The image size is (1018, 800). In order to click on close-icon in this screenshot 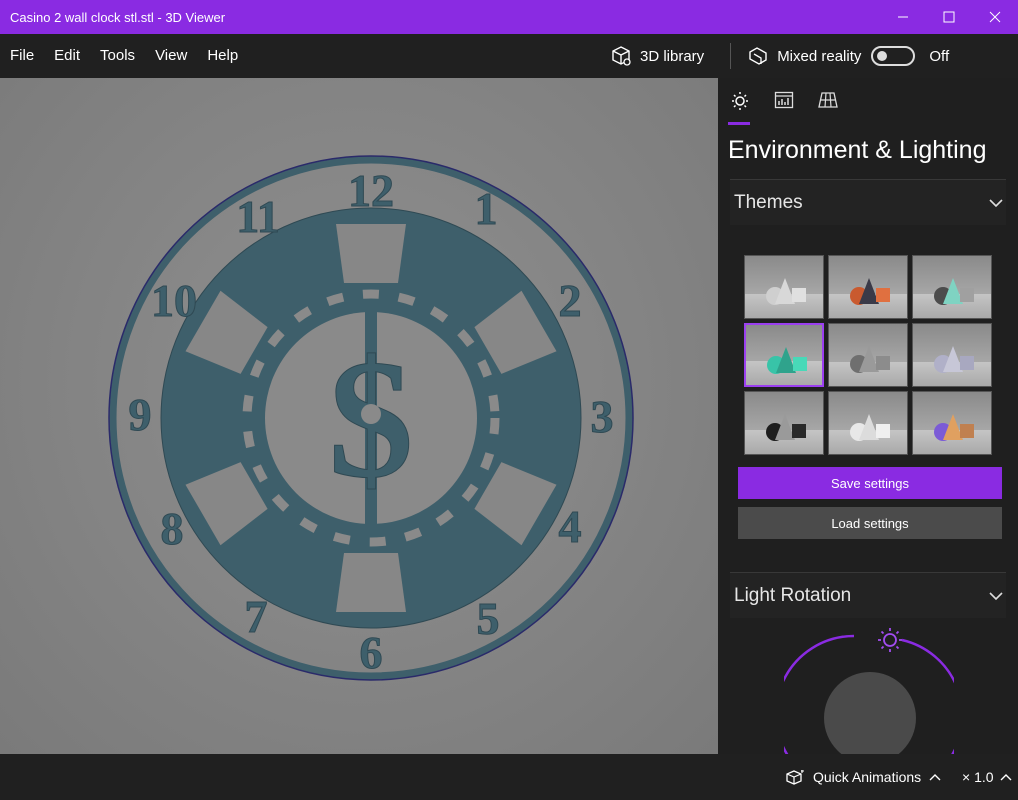, I will do `click(995, 17)`.